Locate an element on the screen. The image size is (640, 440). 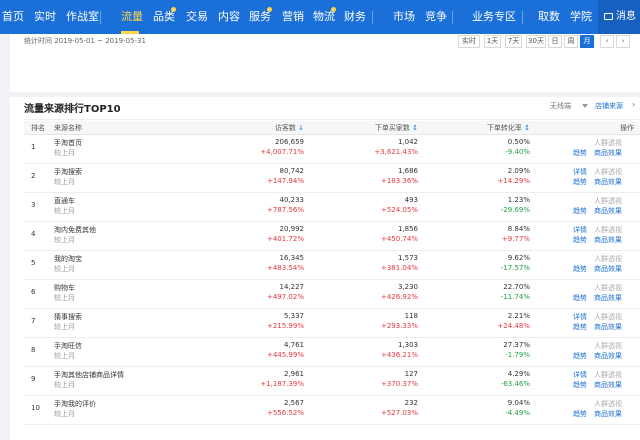
th-visitors: 访客数 ↓ is located at coordinates (289, 128).